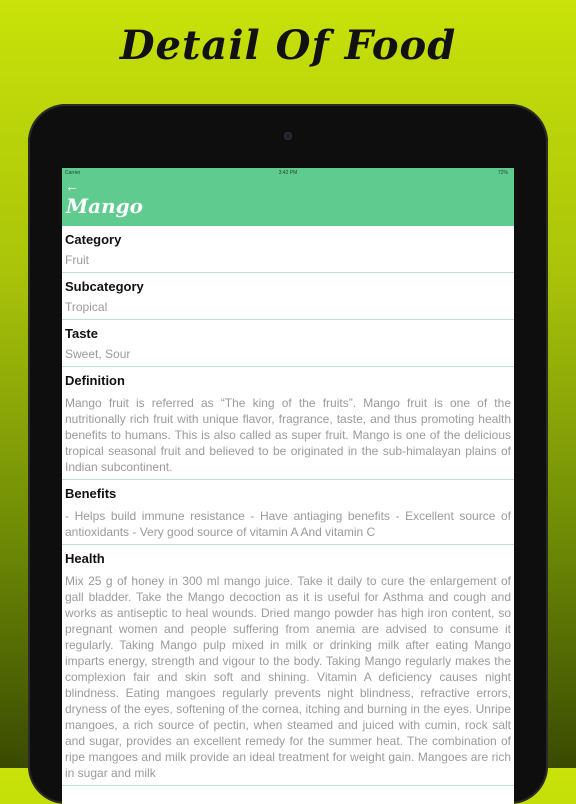 Image resolution: width=576 pixels, height=804 pixels. What do you see at coordinates (104, 206) in the screenshot?
I see `page-title: Mango` at bounding box center [104, 206].